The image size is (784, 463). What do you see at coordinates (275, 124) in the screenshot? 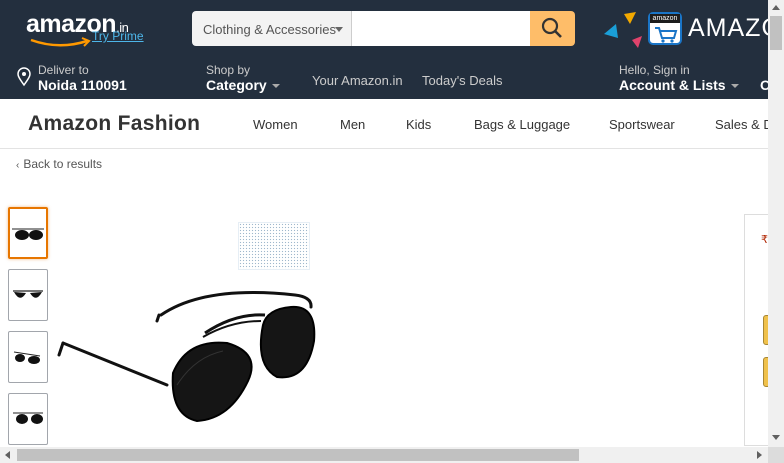
I see `subnav-women: Women` at bounding box center [275, 124].